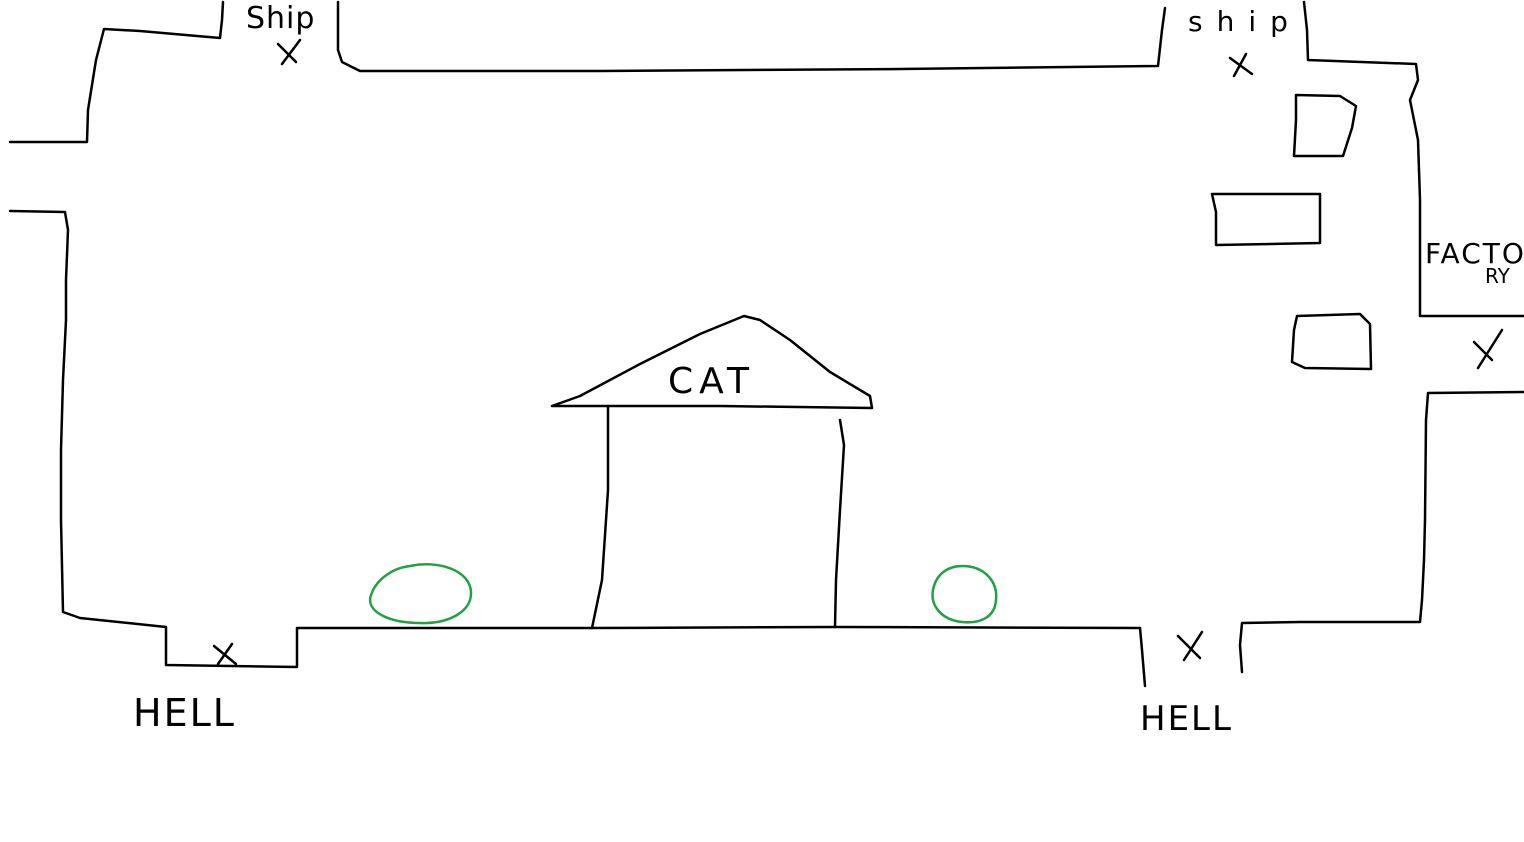 The image size is (1524, 842). Describe the element at coordinates (184, 713) in the screenshot. I see `label-hell-1: HELL` at that location.